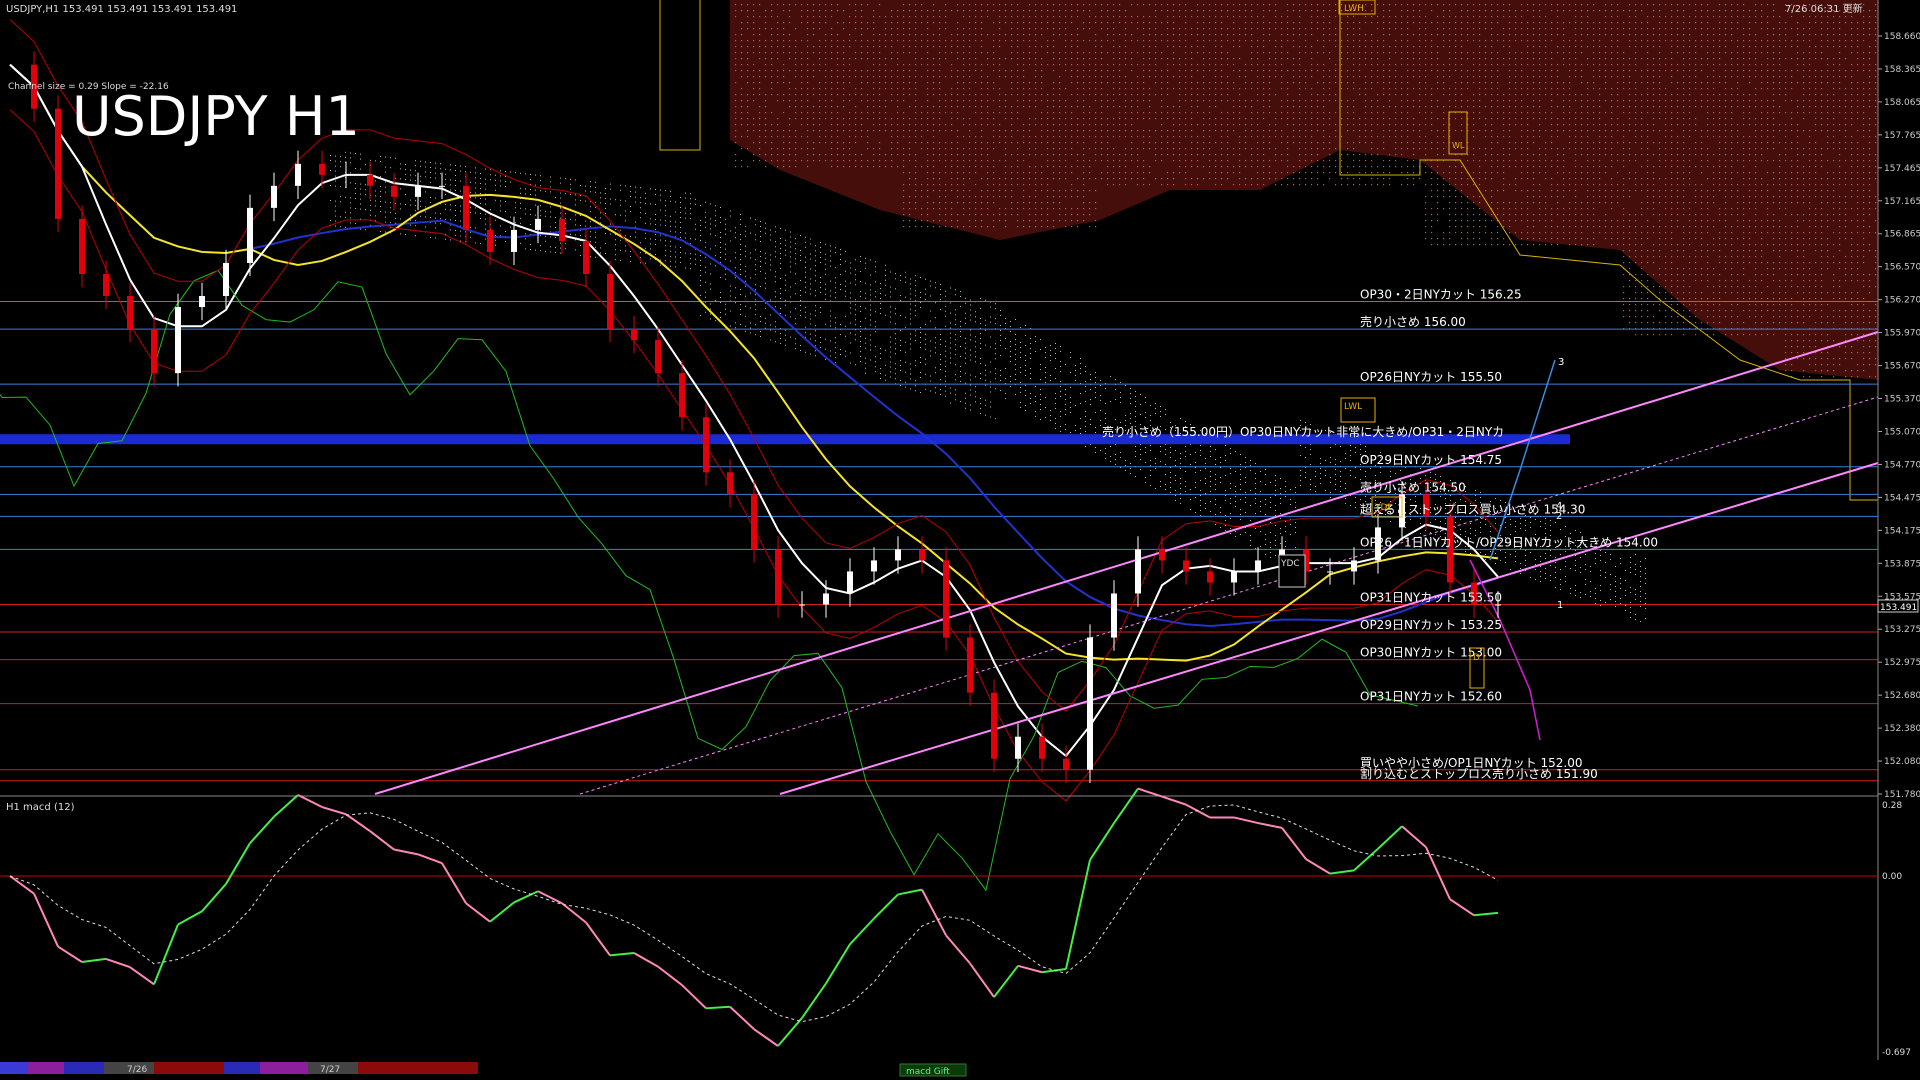 The height and width of the screenshot is (1080, 1920). I want to click on marker-lwh: LWH, so click(1354, 9).